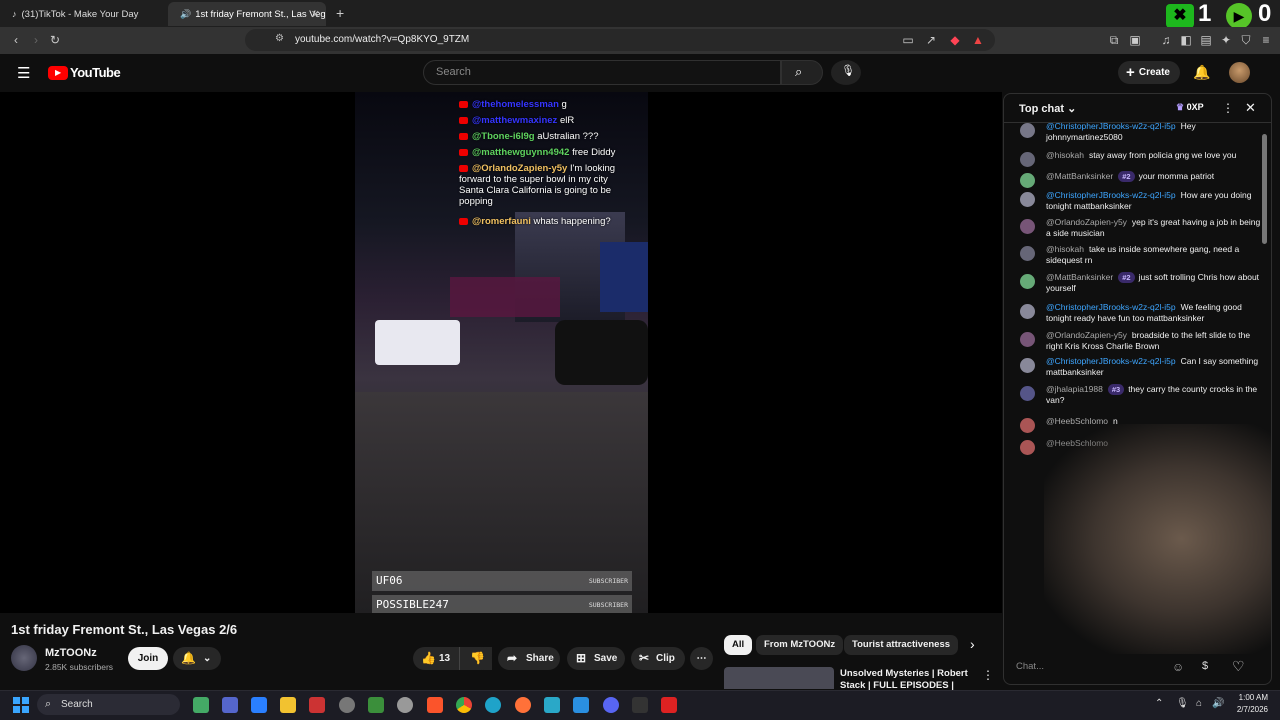 This screenshot has height=720, width=1280. What do you see at coordinates (1201, 72) in the screenshot?
I see `notifications-icon: 🔔` at bounding box center [1201, 72].